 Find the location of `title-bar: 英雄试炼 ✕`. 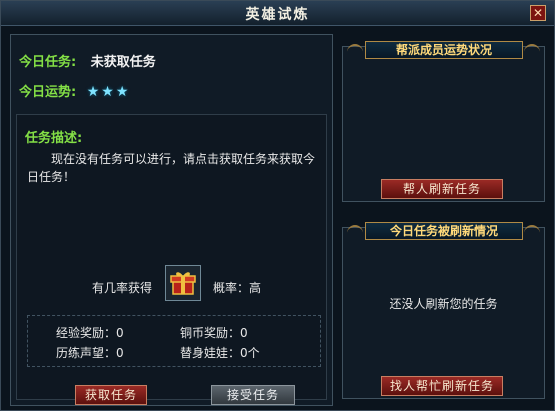

title-bar: 英雄试炼 ✕ is located at coordinates (277, 13).